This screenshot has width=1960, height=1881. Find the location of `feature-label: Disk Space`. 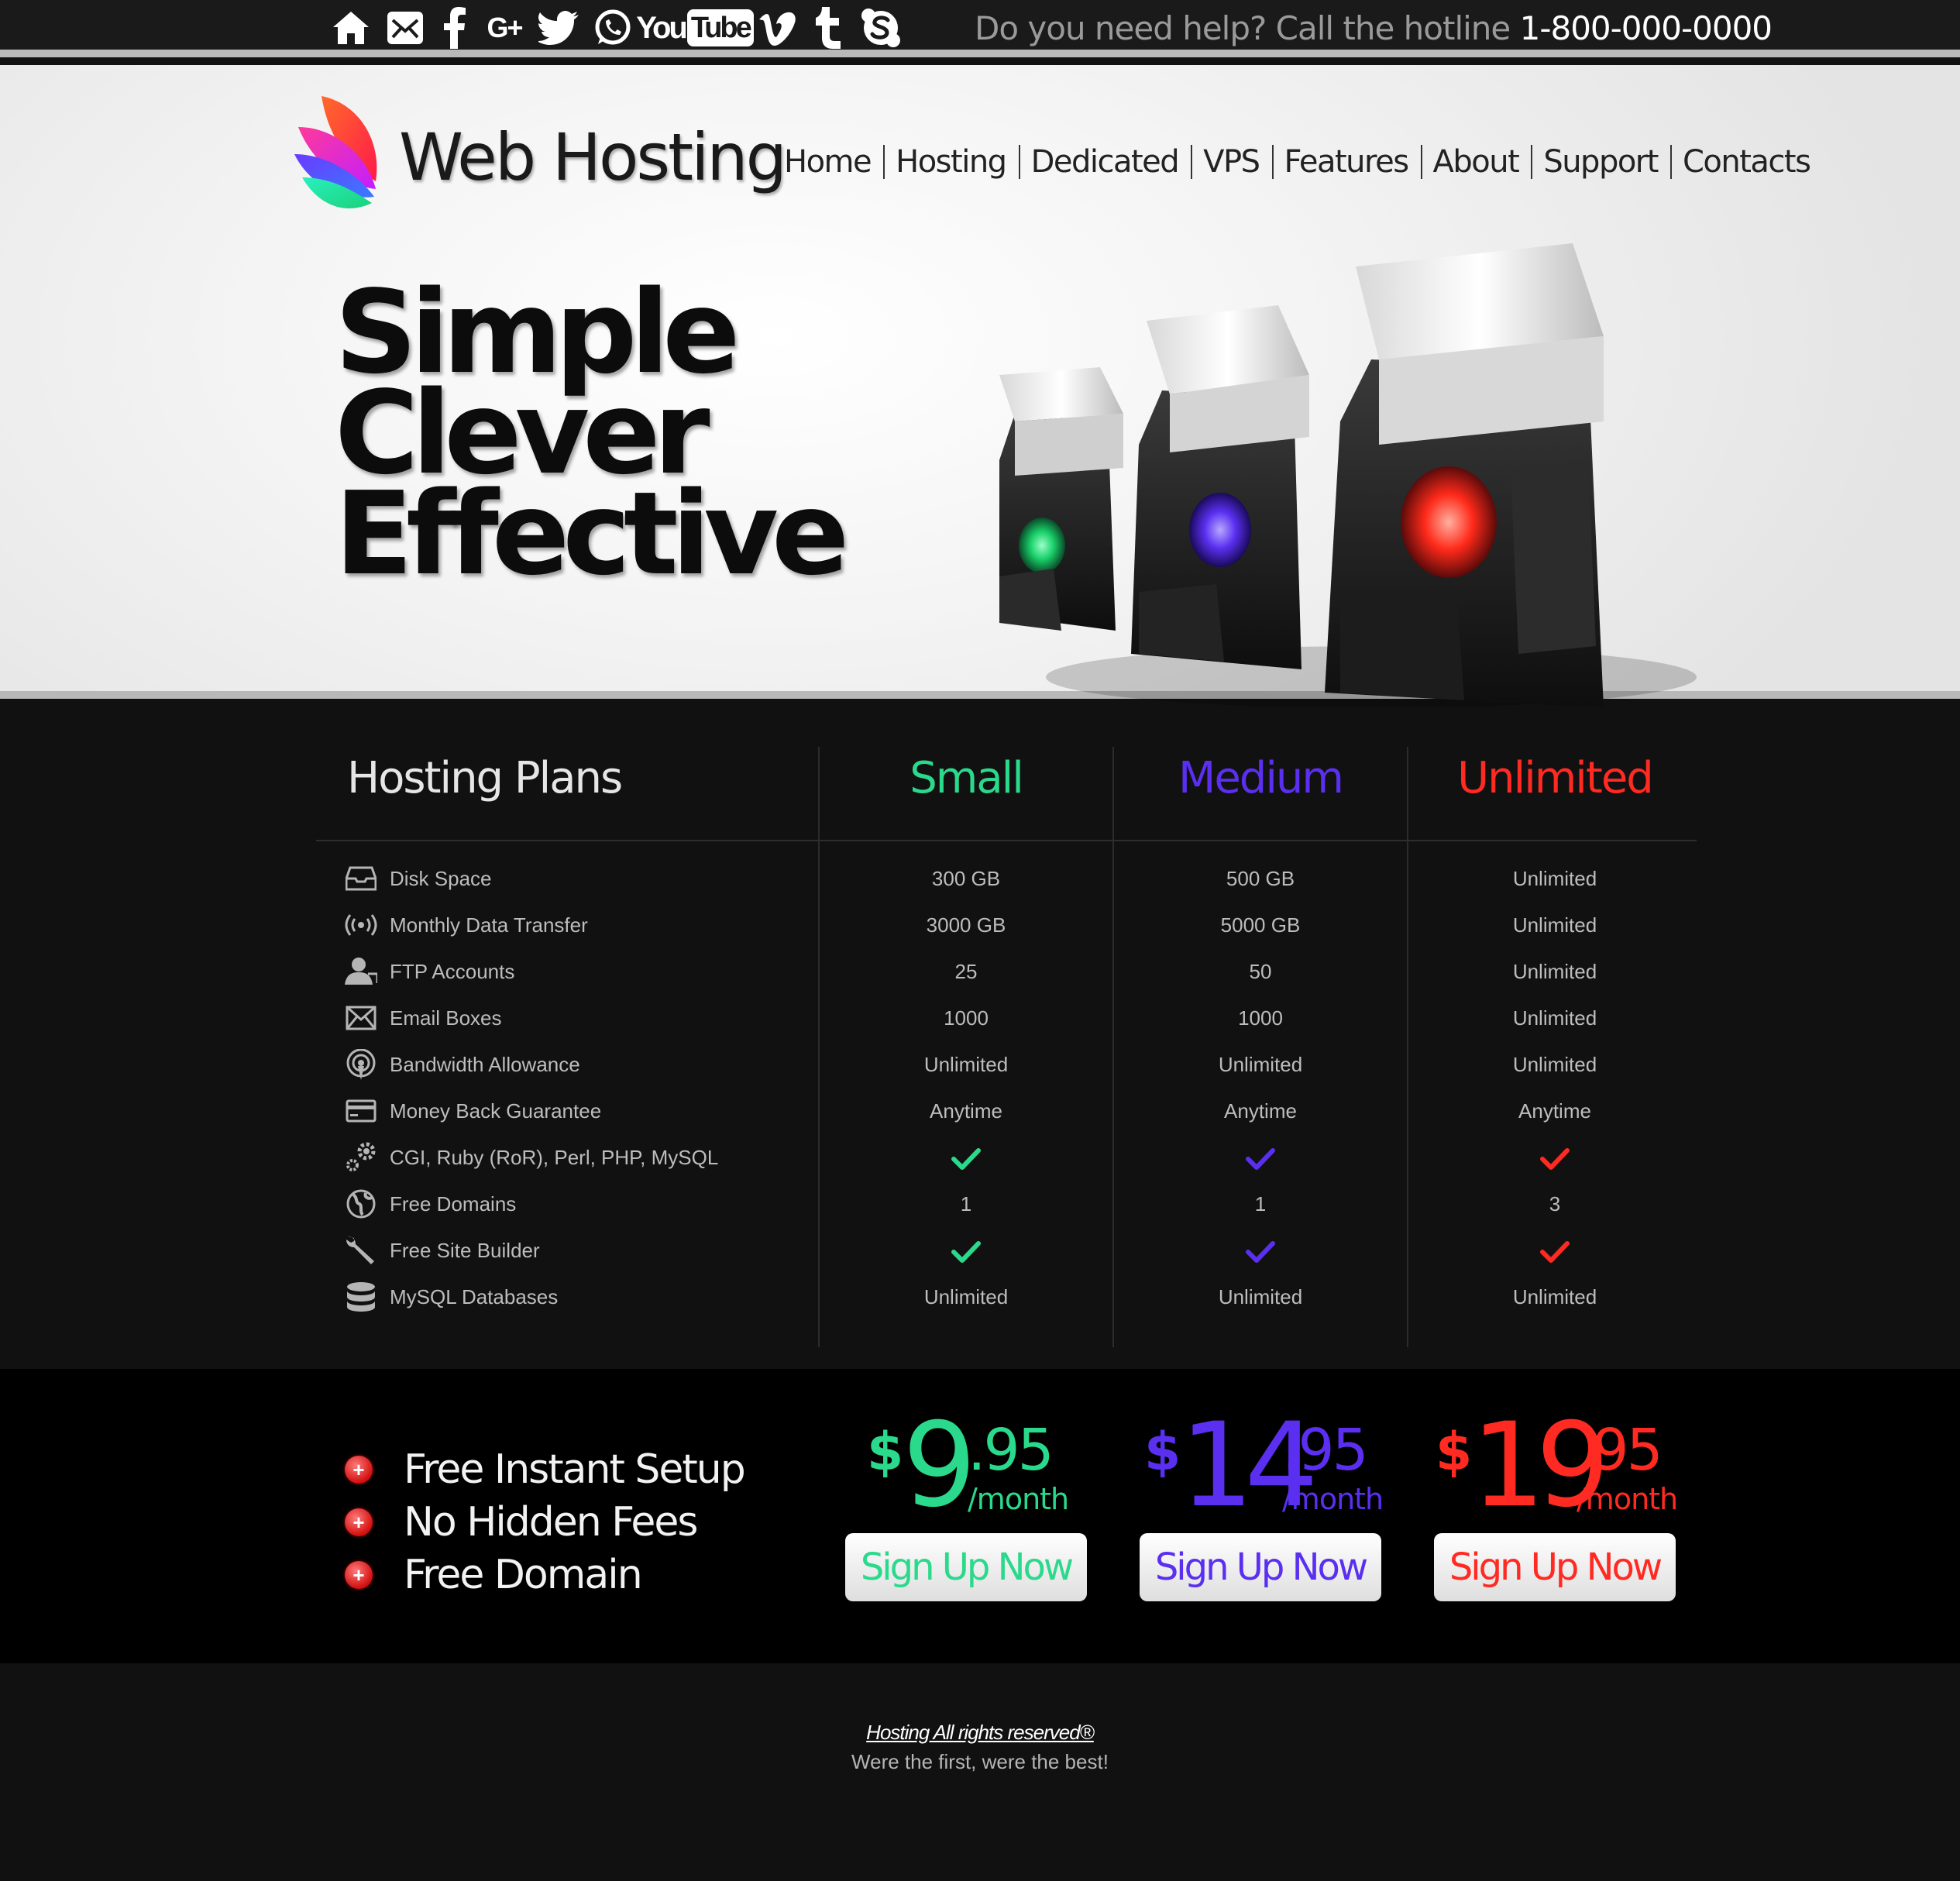

feature-label: Disk Space is located at coordinates (441, 878).